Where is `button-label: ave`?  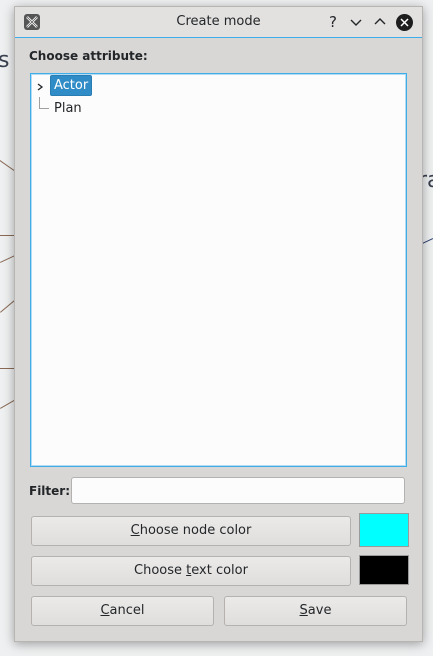 button-label: ave is located at coordinates (319, 610).